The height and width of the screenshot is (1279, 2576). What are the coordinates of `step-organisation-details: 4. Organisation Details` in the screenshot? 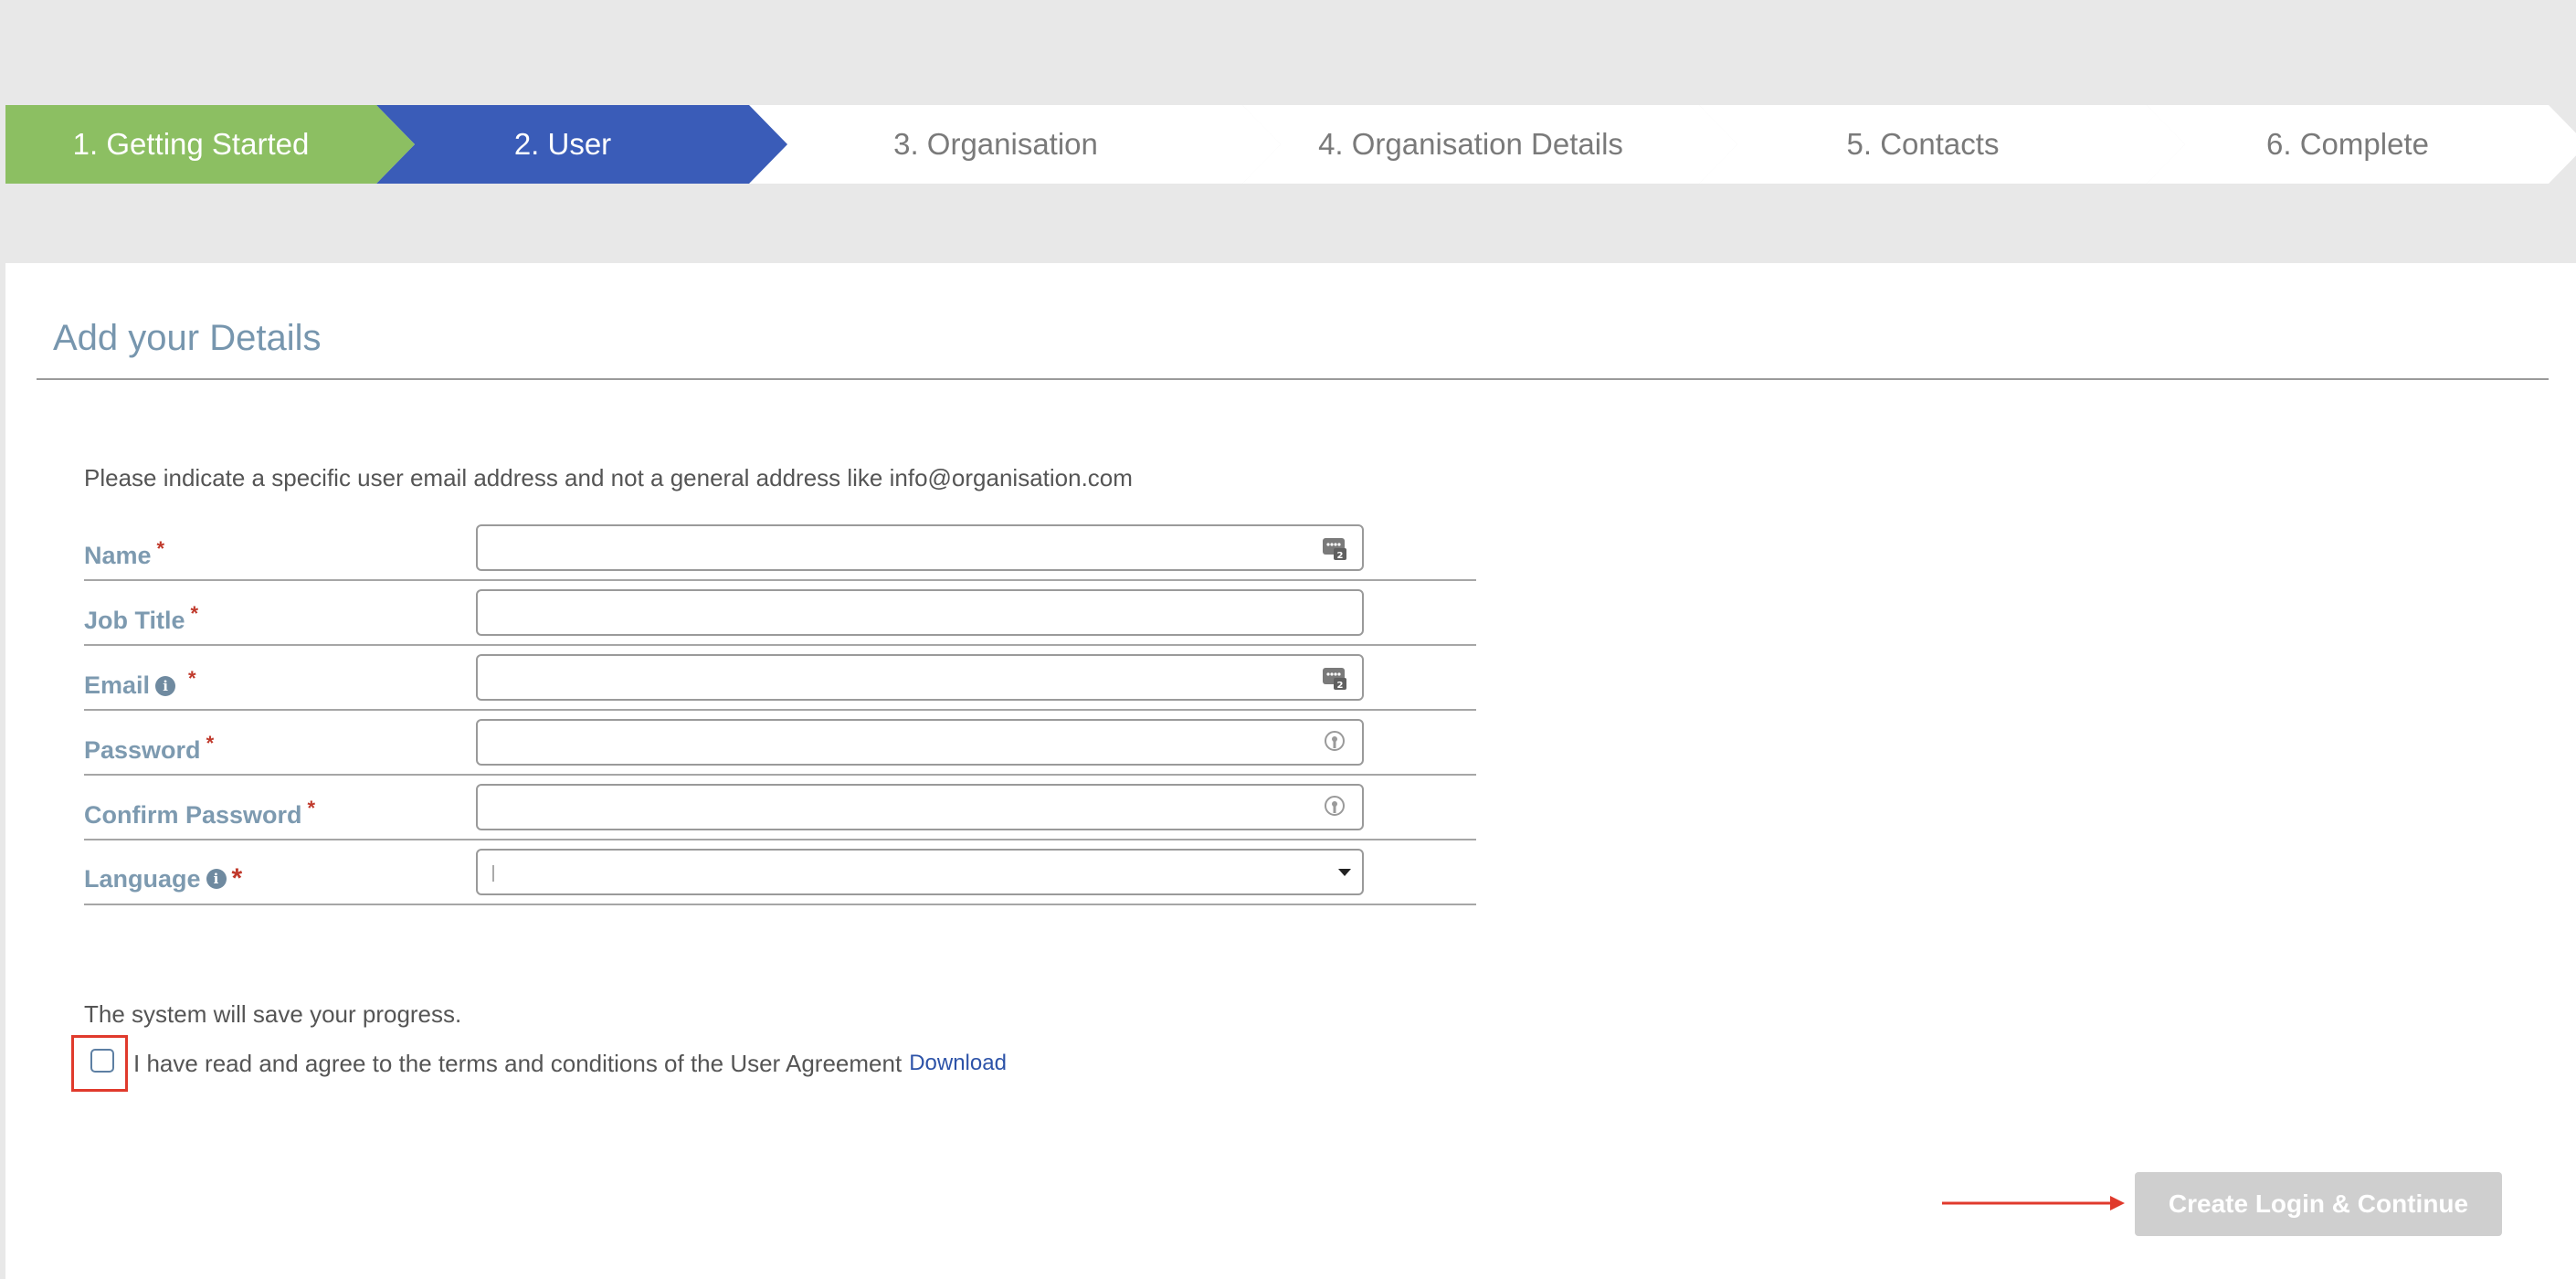 It's located at (1470, 145).